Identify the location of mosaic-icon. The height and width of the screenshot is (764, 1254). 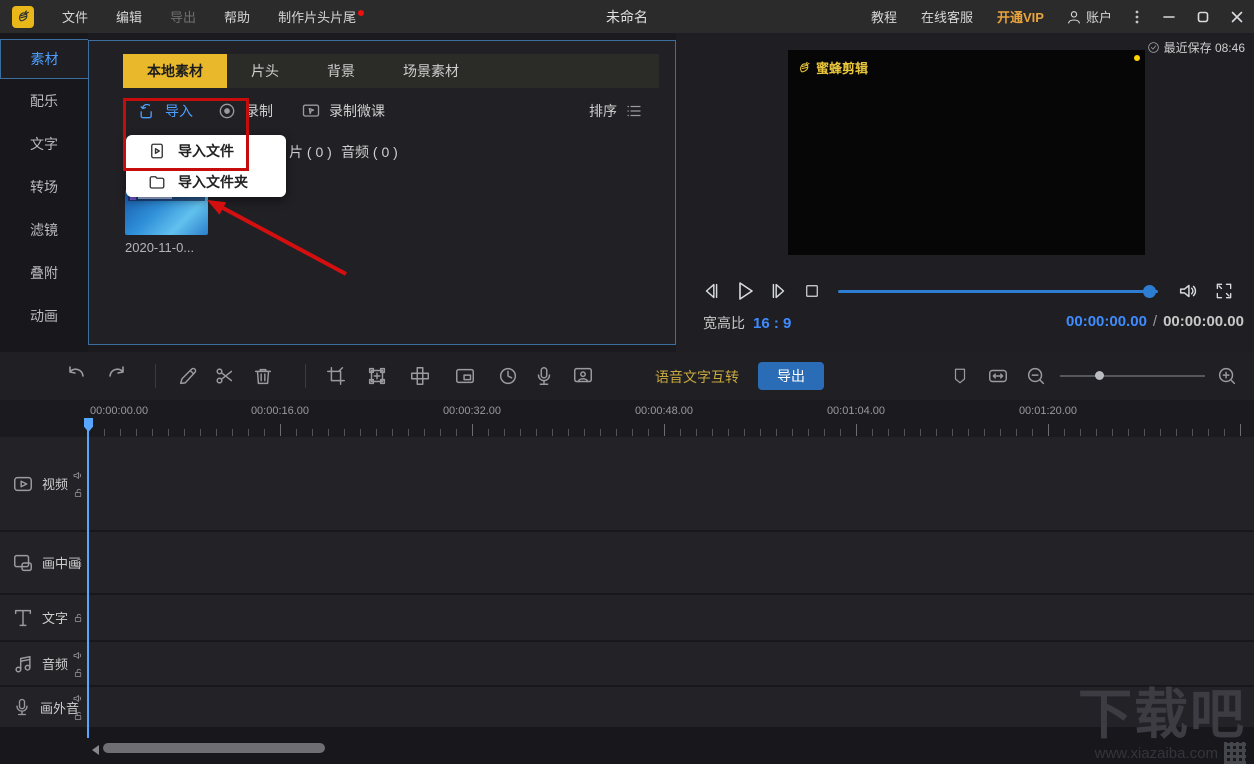
(420, 376).